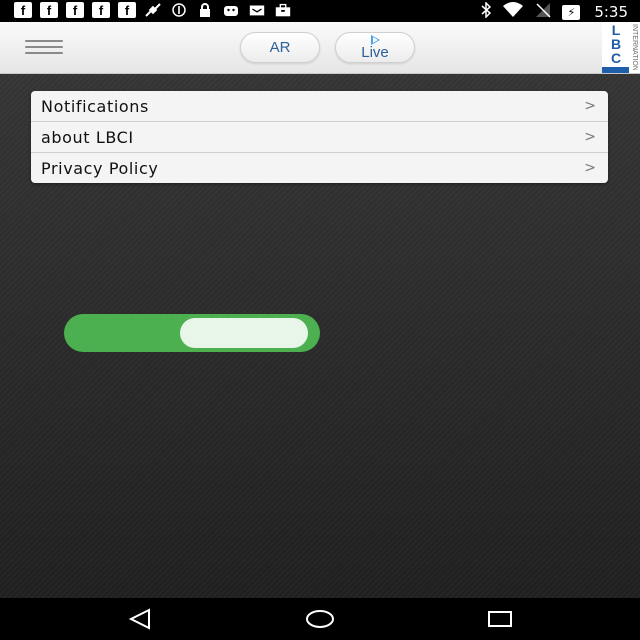  Describe the element at coordinates (486, 11) in the screenshot. I see `bluetooth-icon` at that location.